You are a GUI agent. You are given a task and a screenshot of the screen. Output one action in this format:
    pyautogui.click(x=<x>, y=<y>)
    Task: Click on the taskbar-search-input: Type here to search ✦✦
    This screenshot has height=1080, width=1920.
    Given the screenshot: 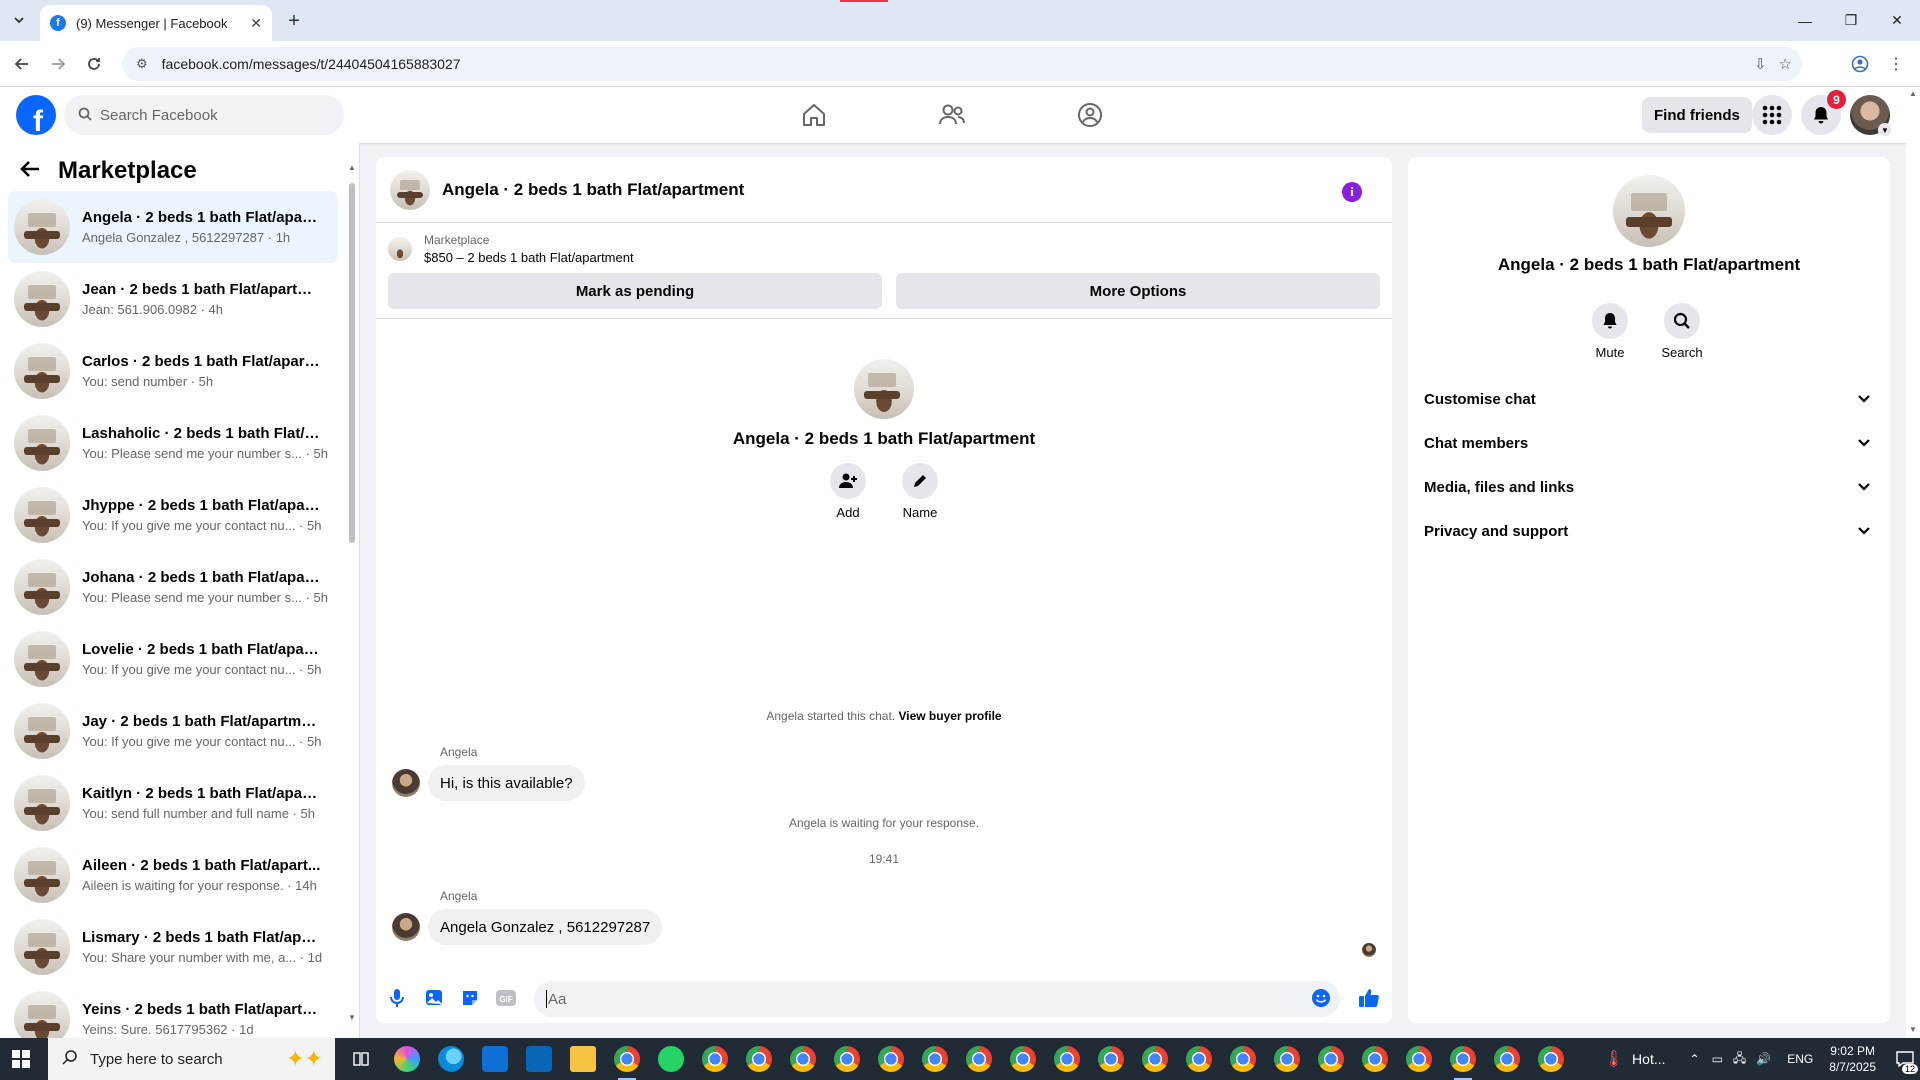 What is the action you would take?
    pyautogui.click(x=191, y=1059)
    